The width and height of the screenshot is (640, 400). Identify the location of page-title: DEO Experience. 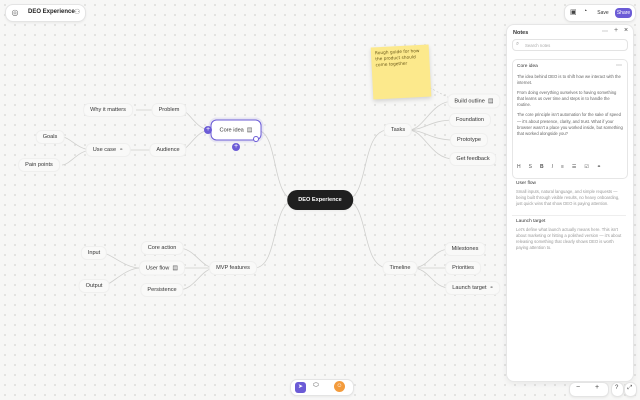
(51, 12).